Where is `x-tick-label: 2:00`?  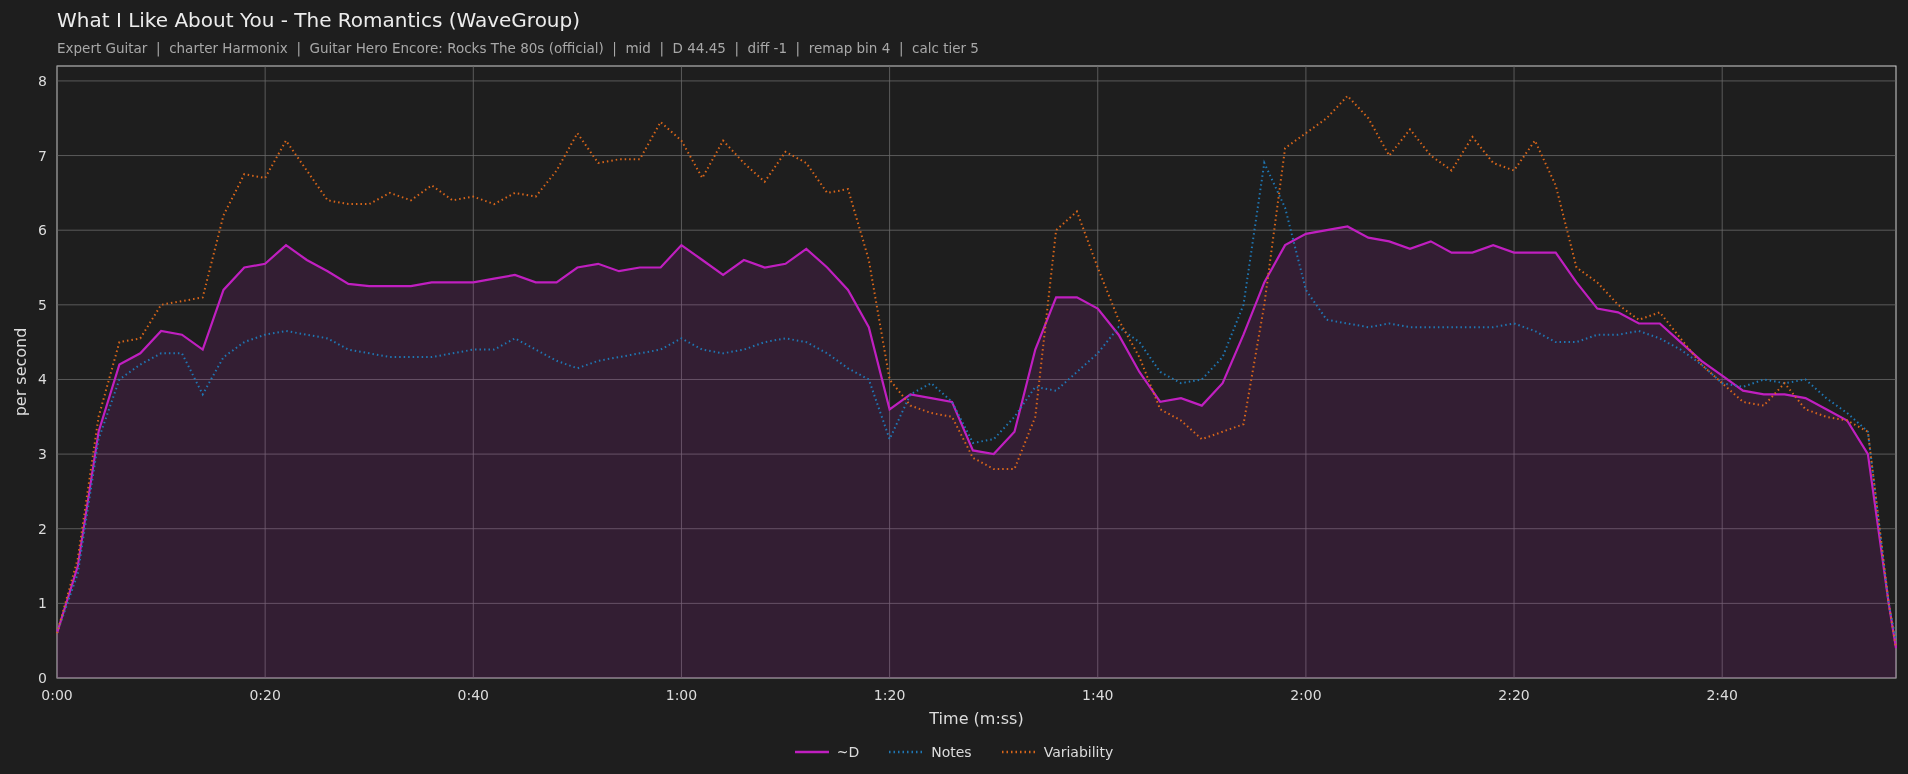
x-tick-label: 2:00 is located at coordinates (1306, 695).